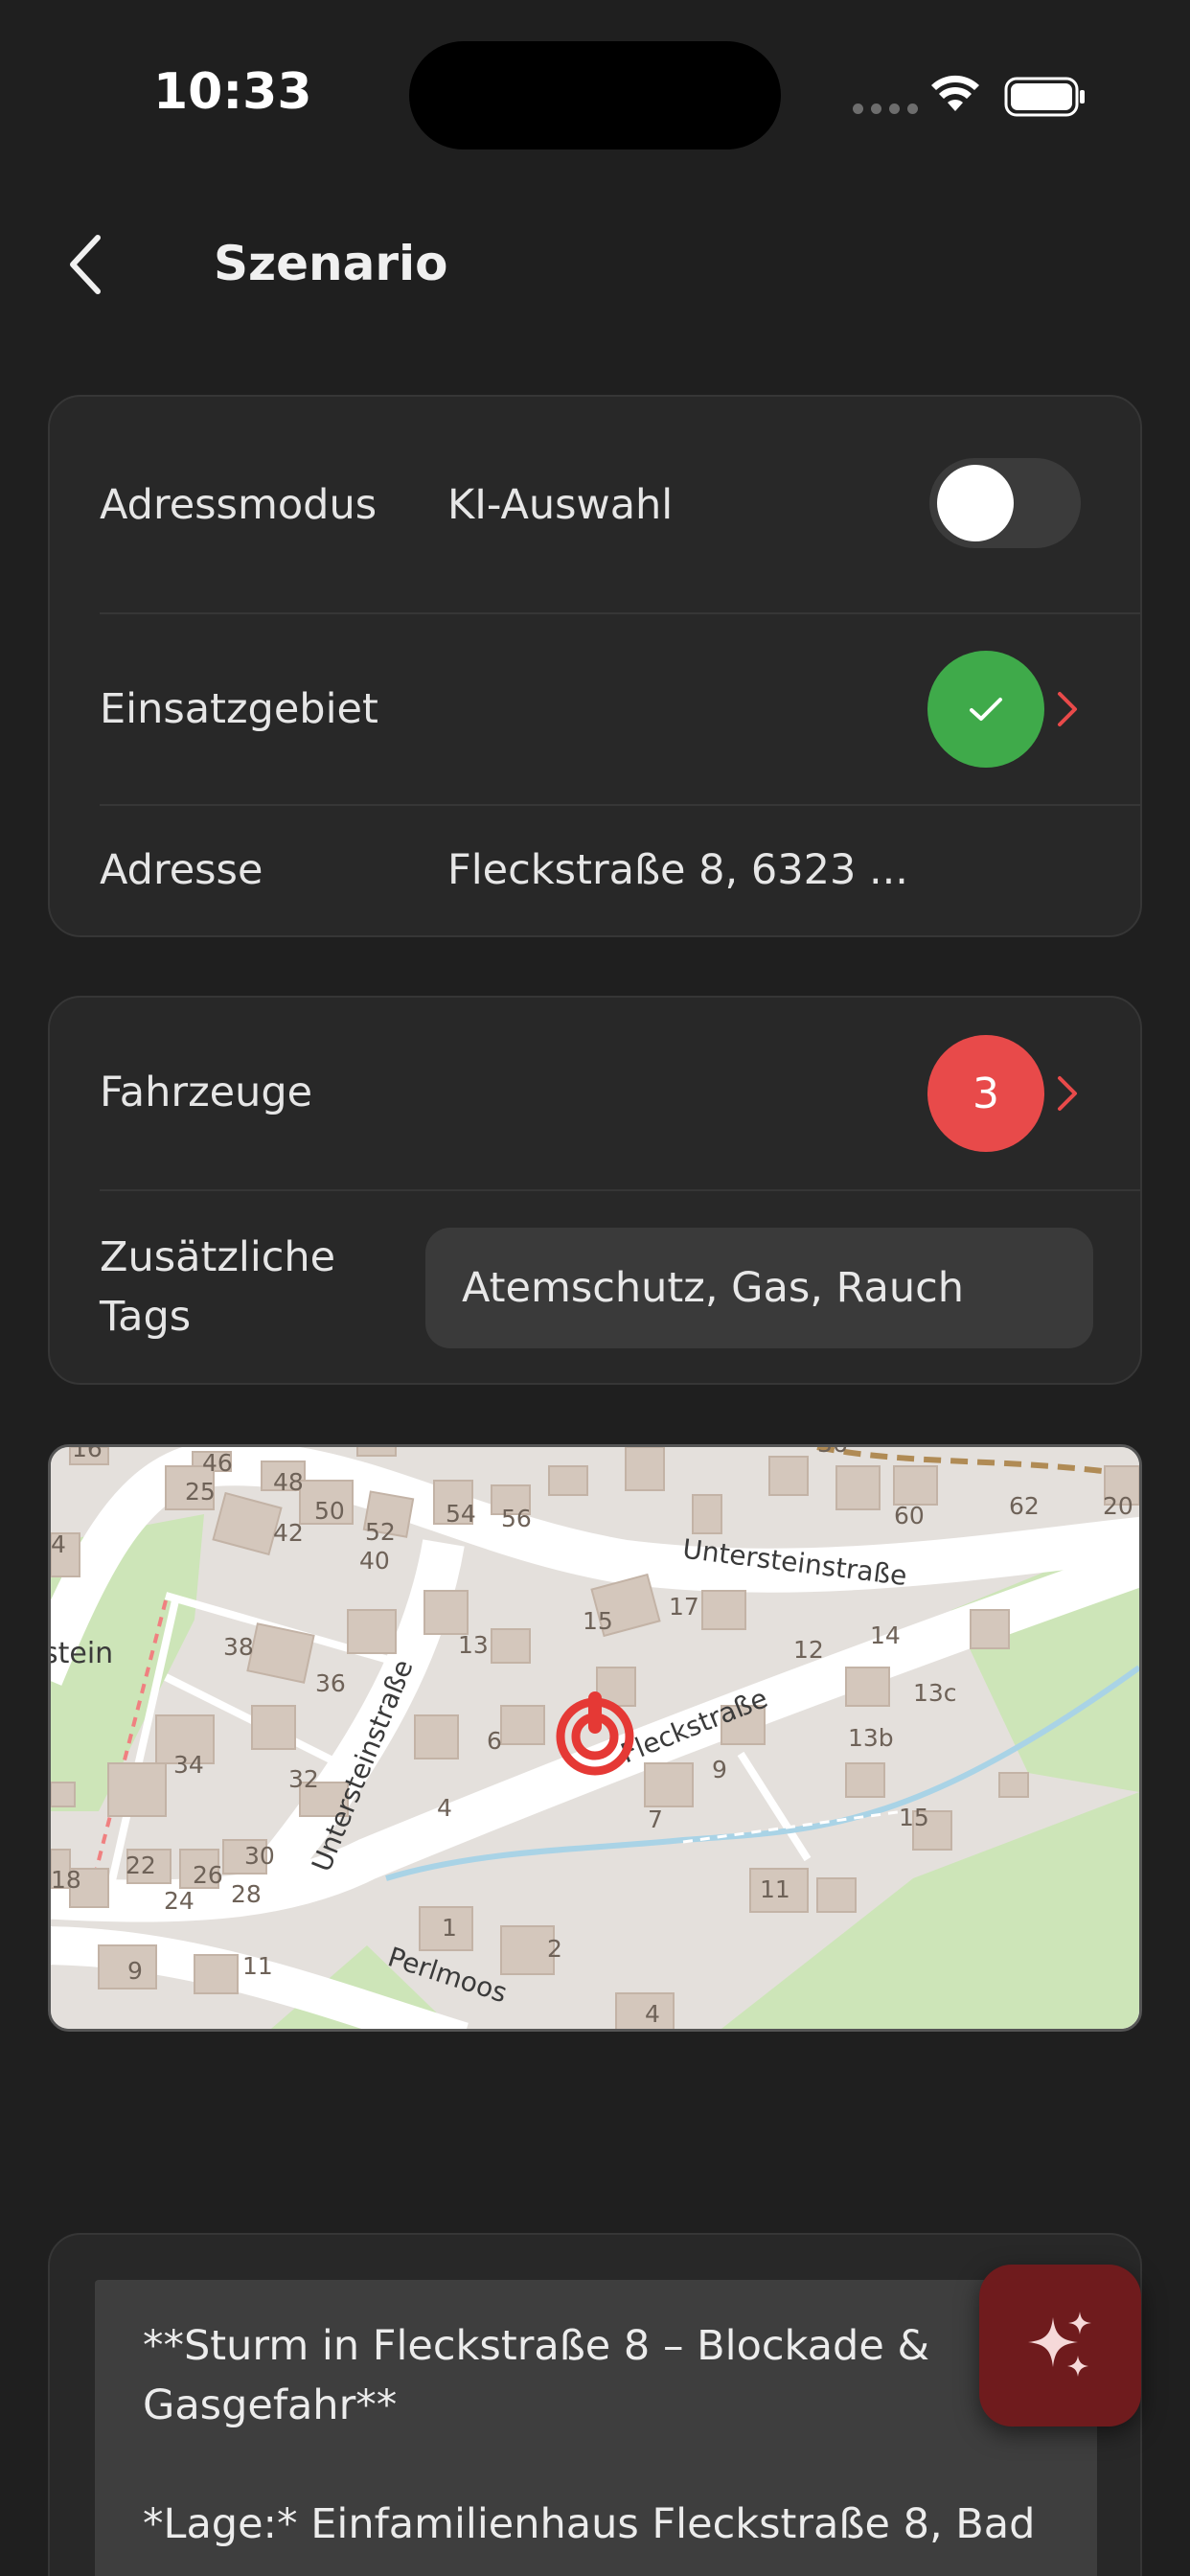 This screenshot has width=1190, height=2576. What do you see at coordinates (595, 1093) in the screenshot?
I see `vehicles-row: Fahrzeuge 3` at bounding box center [595, 1093].